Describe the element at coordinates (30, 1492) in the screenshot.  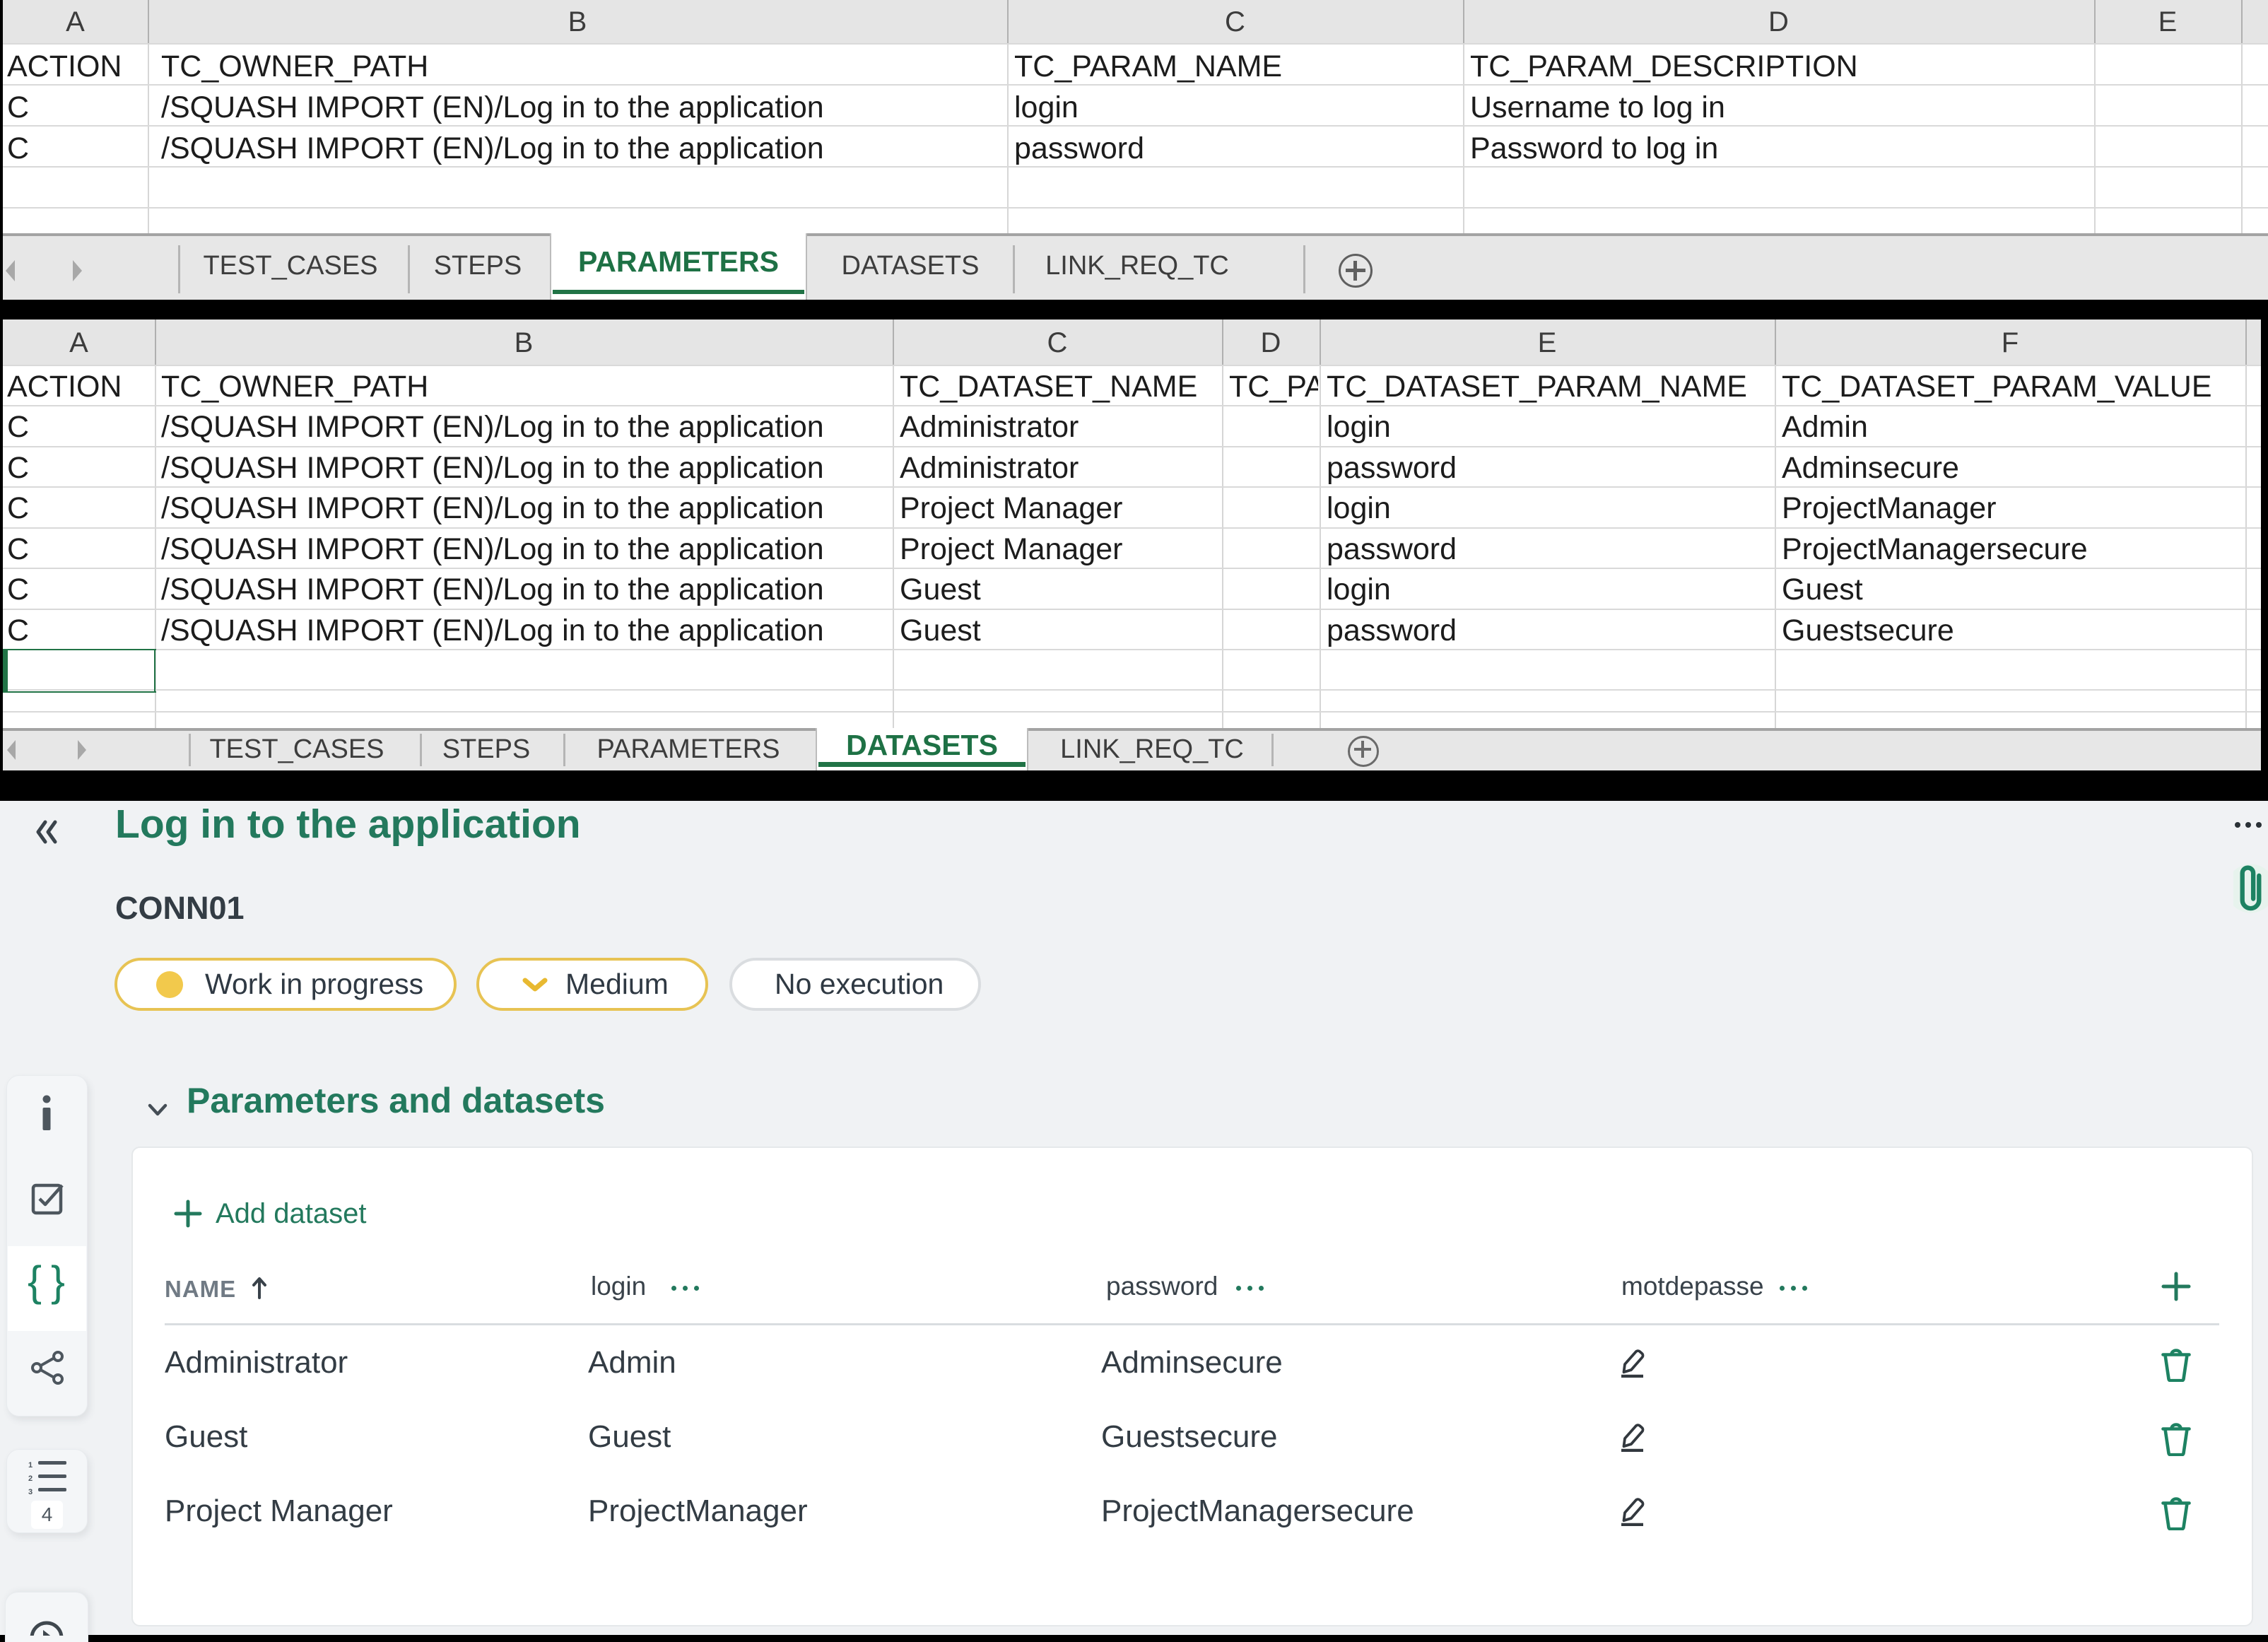
I see `svg-text: 3` at that location.